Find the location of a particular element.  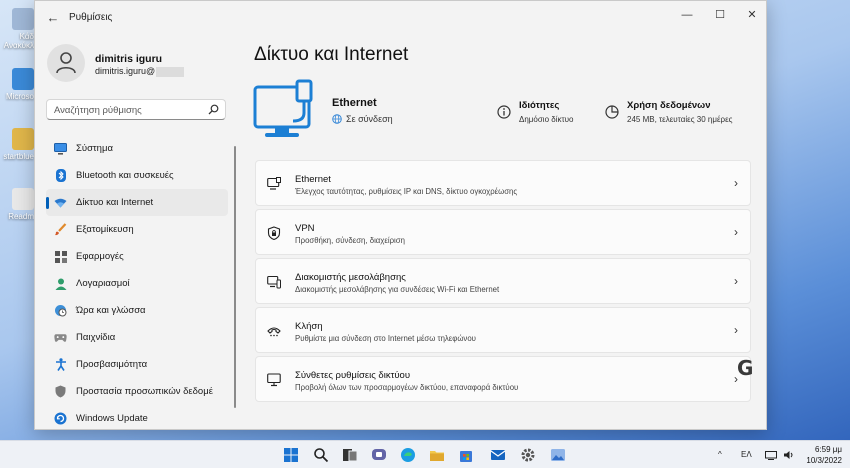

vpn-shield-icon is located at coordinates (274, 233).